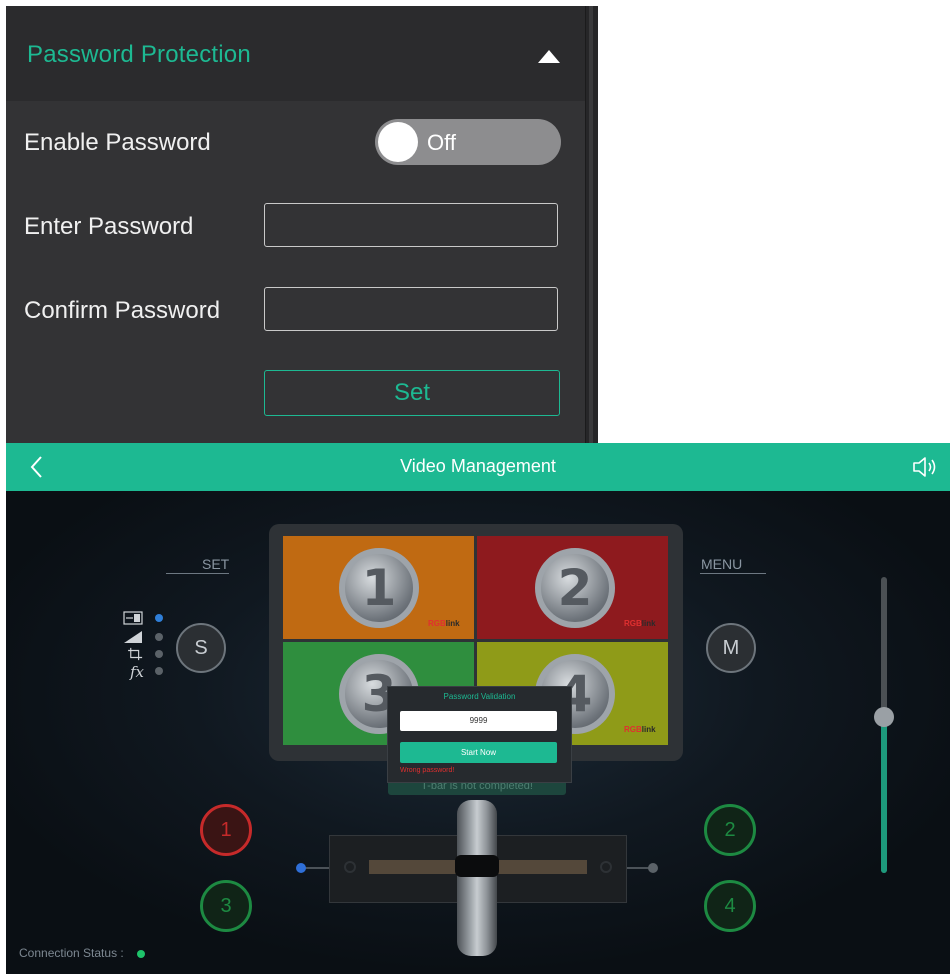  Describe the element at coordinates (549, 56) in the screenshot. I see `collapse-arrow-icon` at that location.